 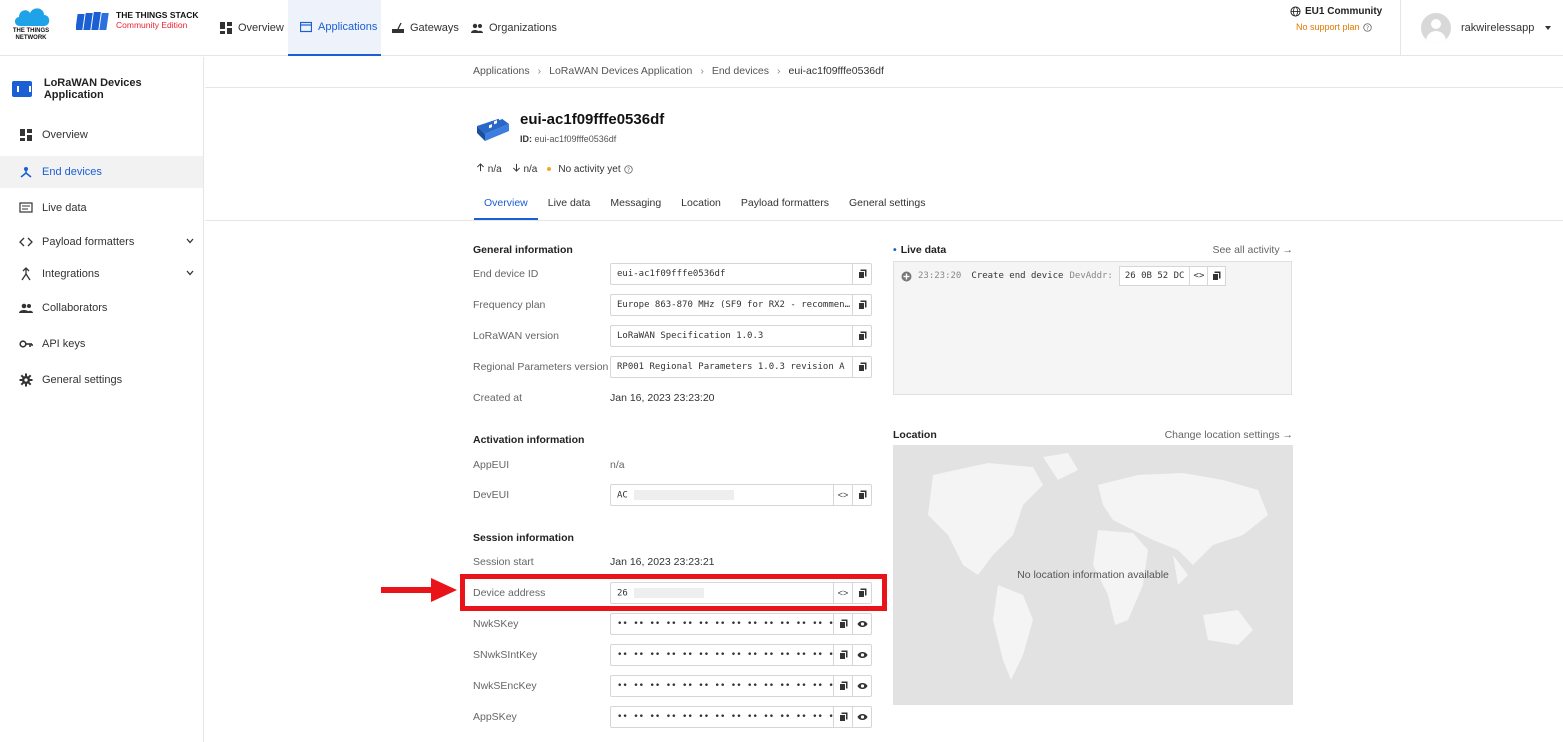 I want to click on tab-general-settings: General settings, so click(x=887, y=204).